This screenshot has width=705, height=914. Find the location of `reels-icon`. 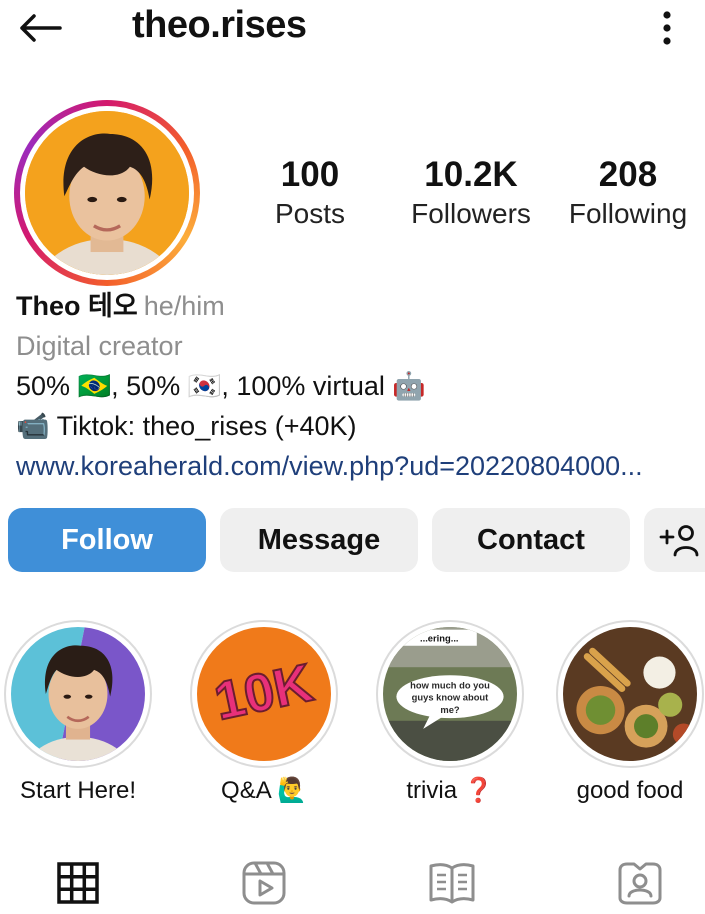

reels-icon is located at coordinates (264, 883).